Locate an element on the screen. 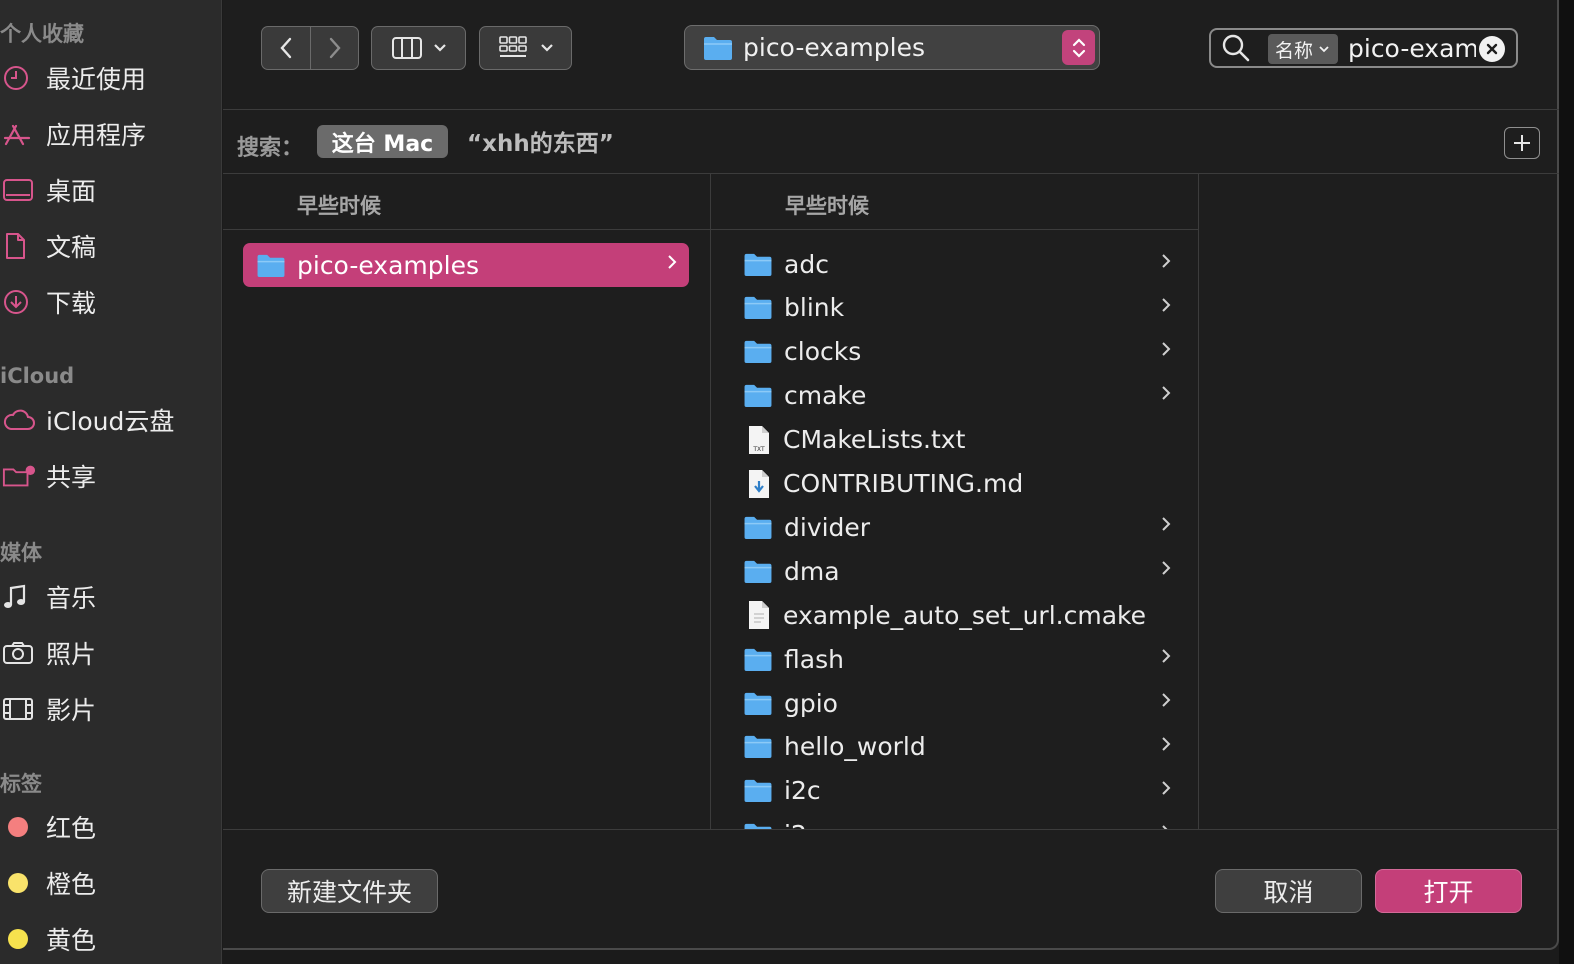 Image resolution: width=1574 pixels, height=964 pixels. shared-folder-icon is located at coordinates (18, 476).